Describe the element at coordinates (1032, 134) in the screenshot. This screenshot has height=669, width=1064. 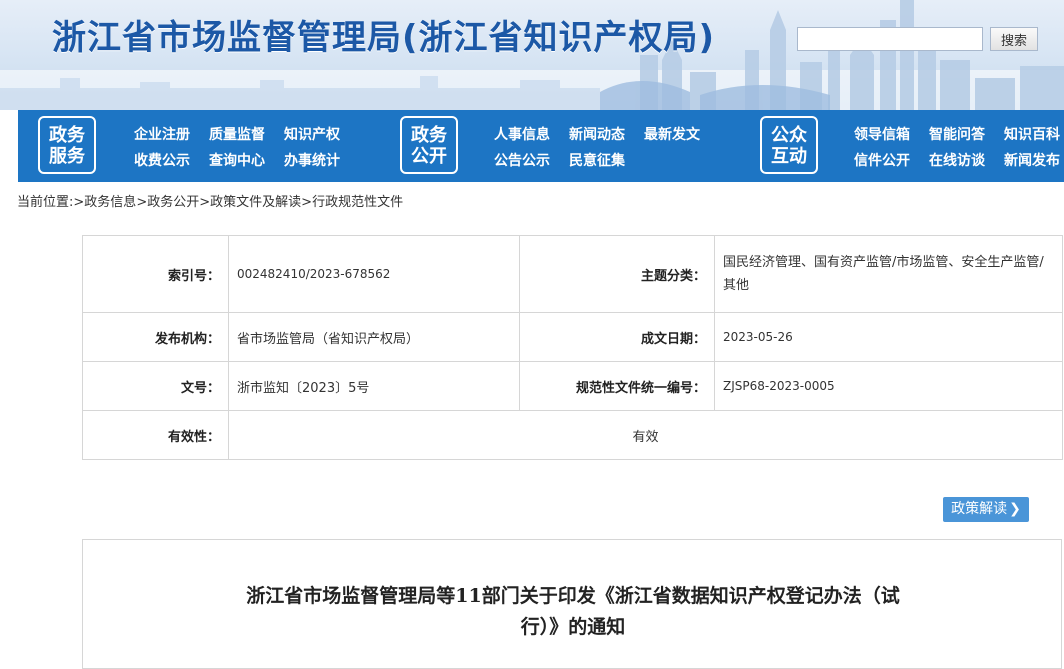
I see `nav-link-knowledge-base: 知识百科` at that location.